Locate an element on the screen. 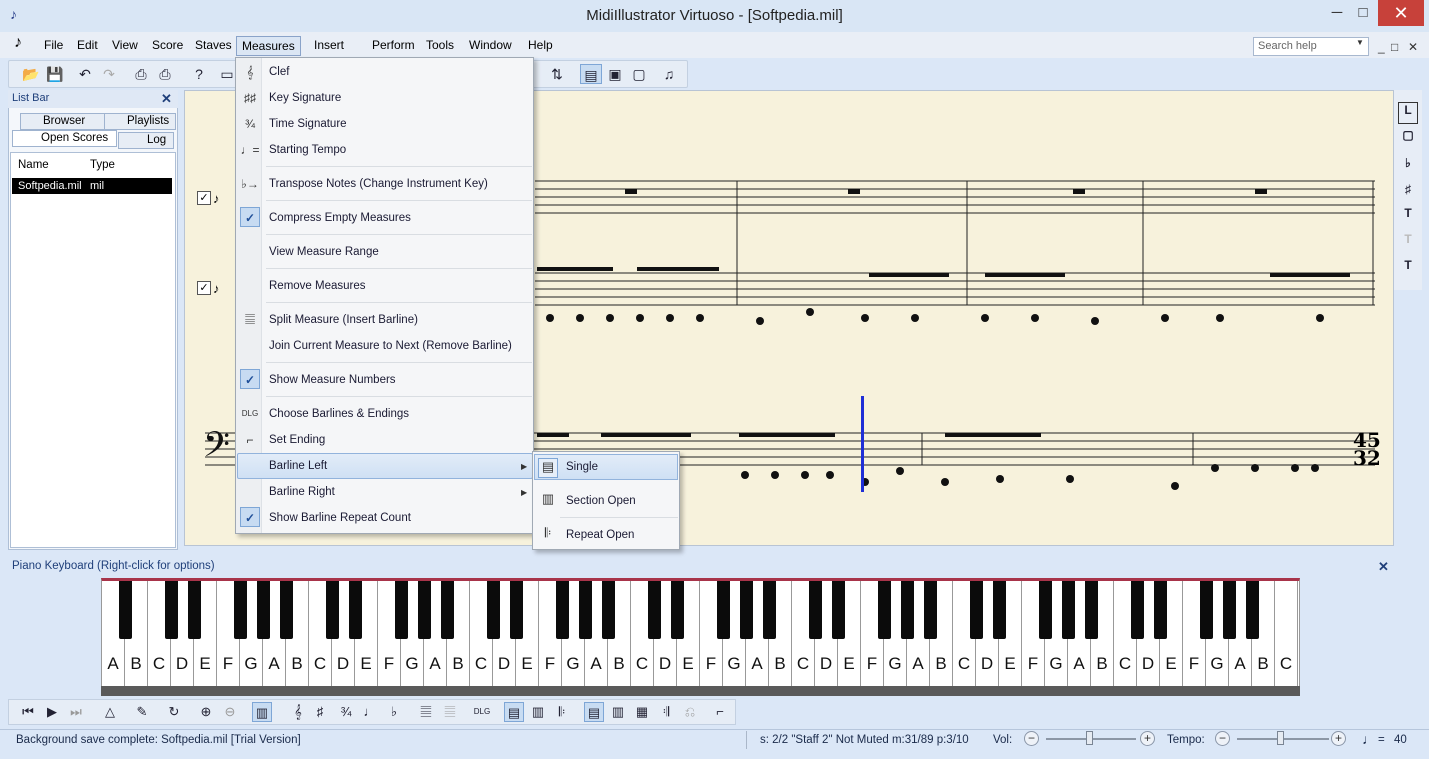  menu-item-key-signature: Key Signature is located at coordinates (305, 98).